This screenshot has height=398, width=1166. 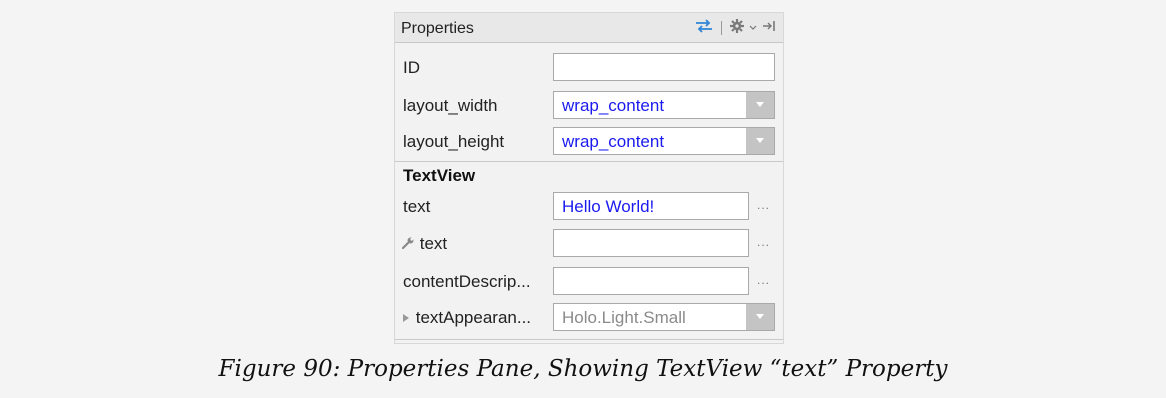 I want to click on tools-text-label: text, so click(x=433, y=243).